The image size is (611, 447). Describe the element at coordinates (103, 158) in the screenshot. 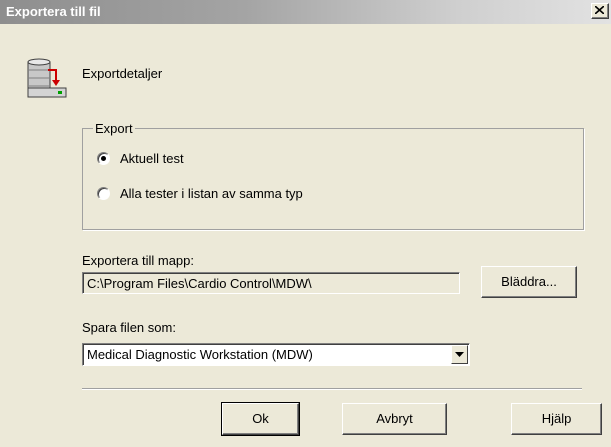

I see `radio-current-test-control` at that location.